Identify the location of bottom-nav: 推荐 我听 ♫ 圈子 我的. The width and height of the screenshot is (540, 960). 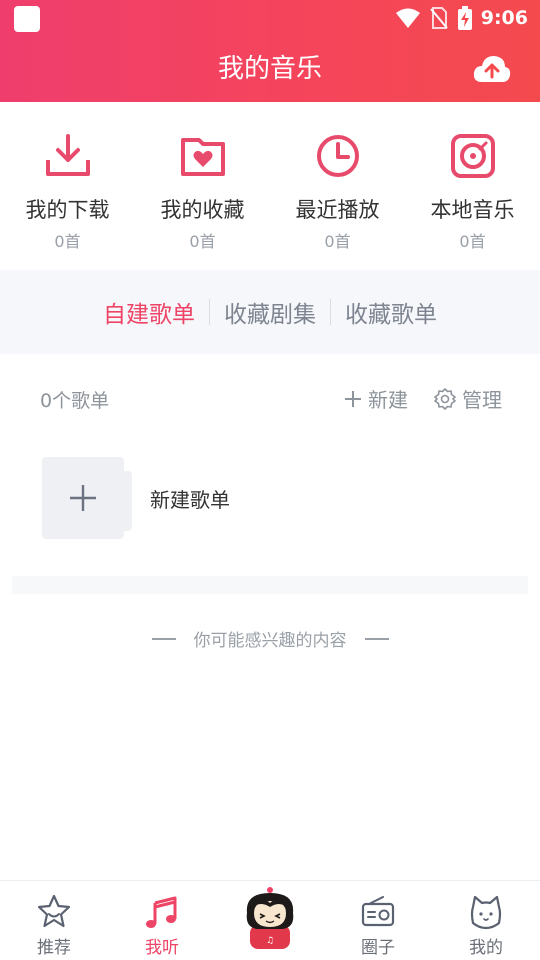
(270, 920).